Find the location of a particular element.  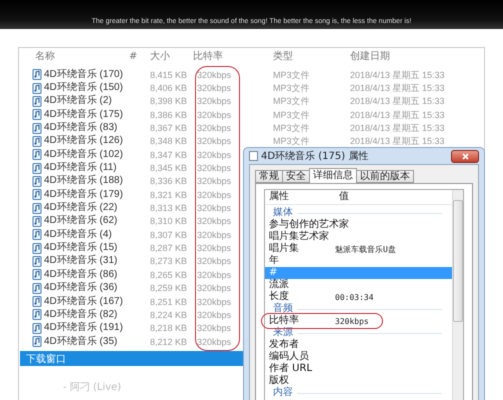

file-name: 4D环绕音乐 (175) is located at coordinates (83, 114).